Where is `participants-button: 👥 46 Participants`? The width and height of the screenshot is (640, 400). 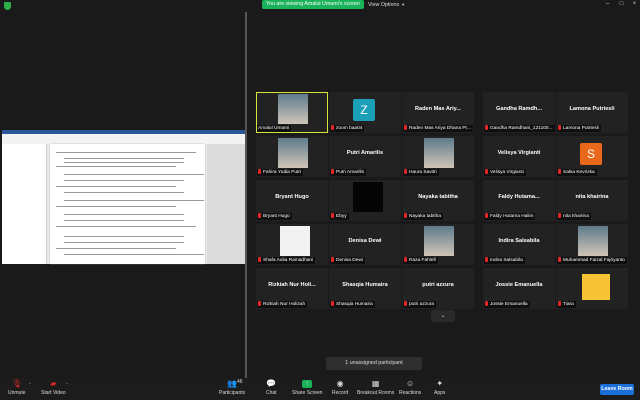
participants-button: 👥 46 Participants is located at coordinates (232, 387).